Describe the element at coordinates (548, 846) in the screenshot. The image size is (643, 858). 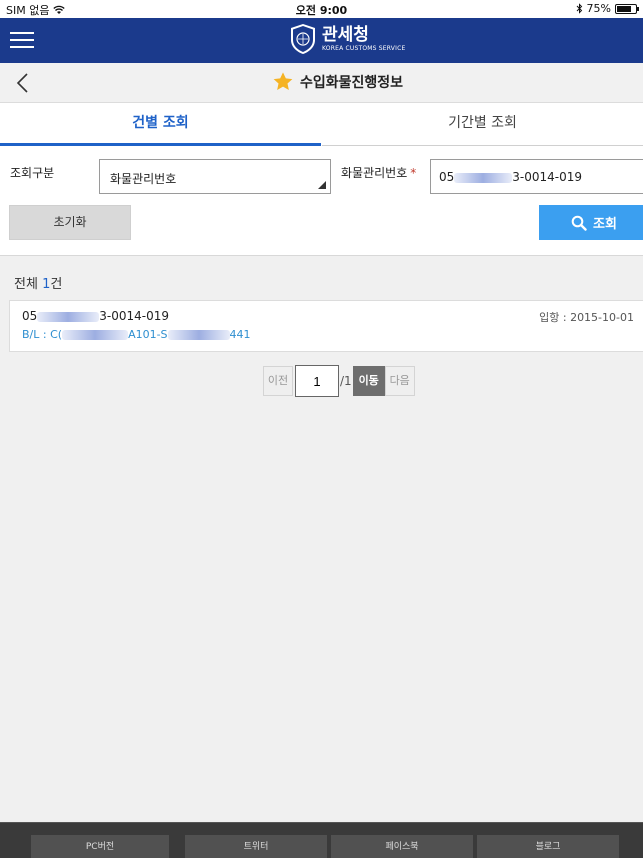
I see `footer-link-blog: 블로그` at that location.